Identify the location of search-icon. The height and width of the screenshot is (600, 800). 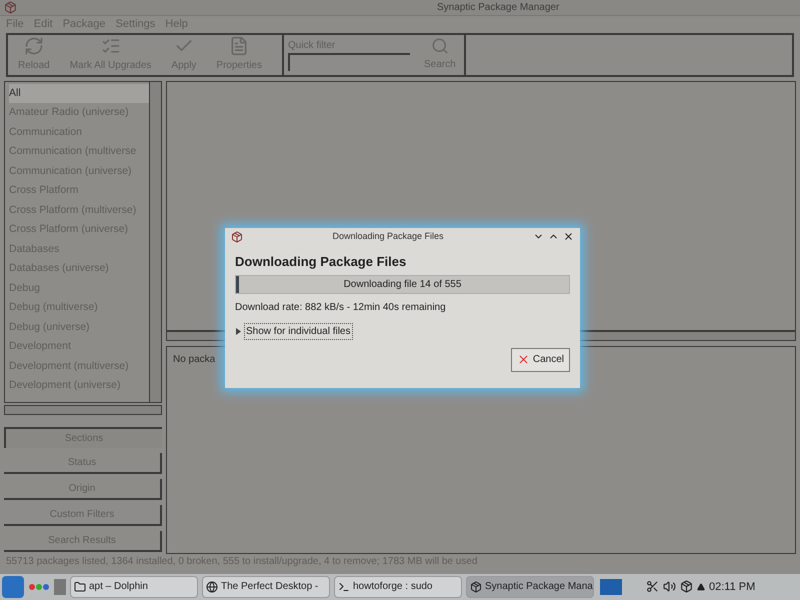
(439, 46).